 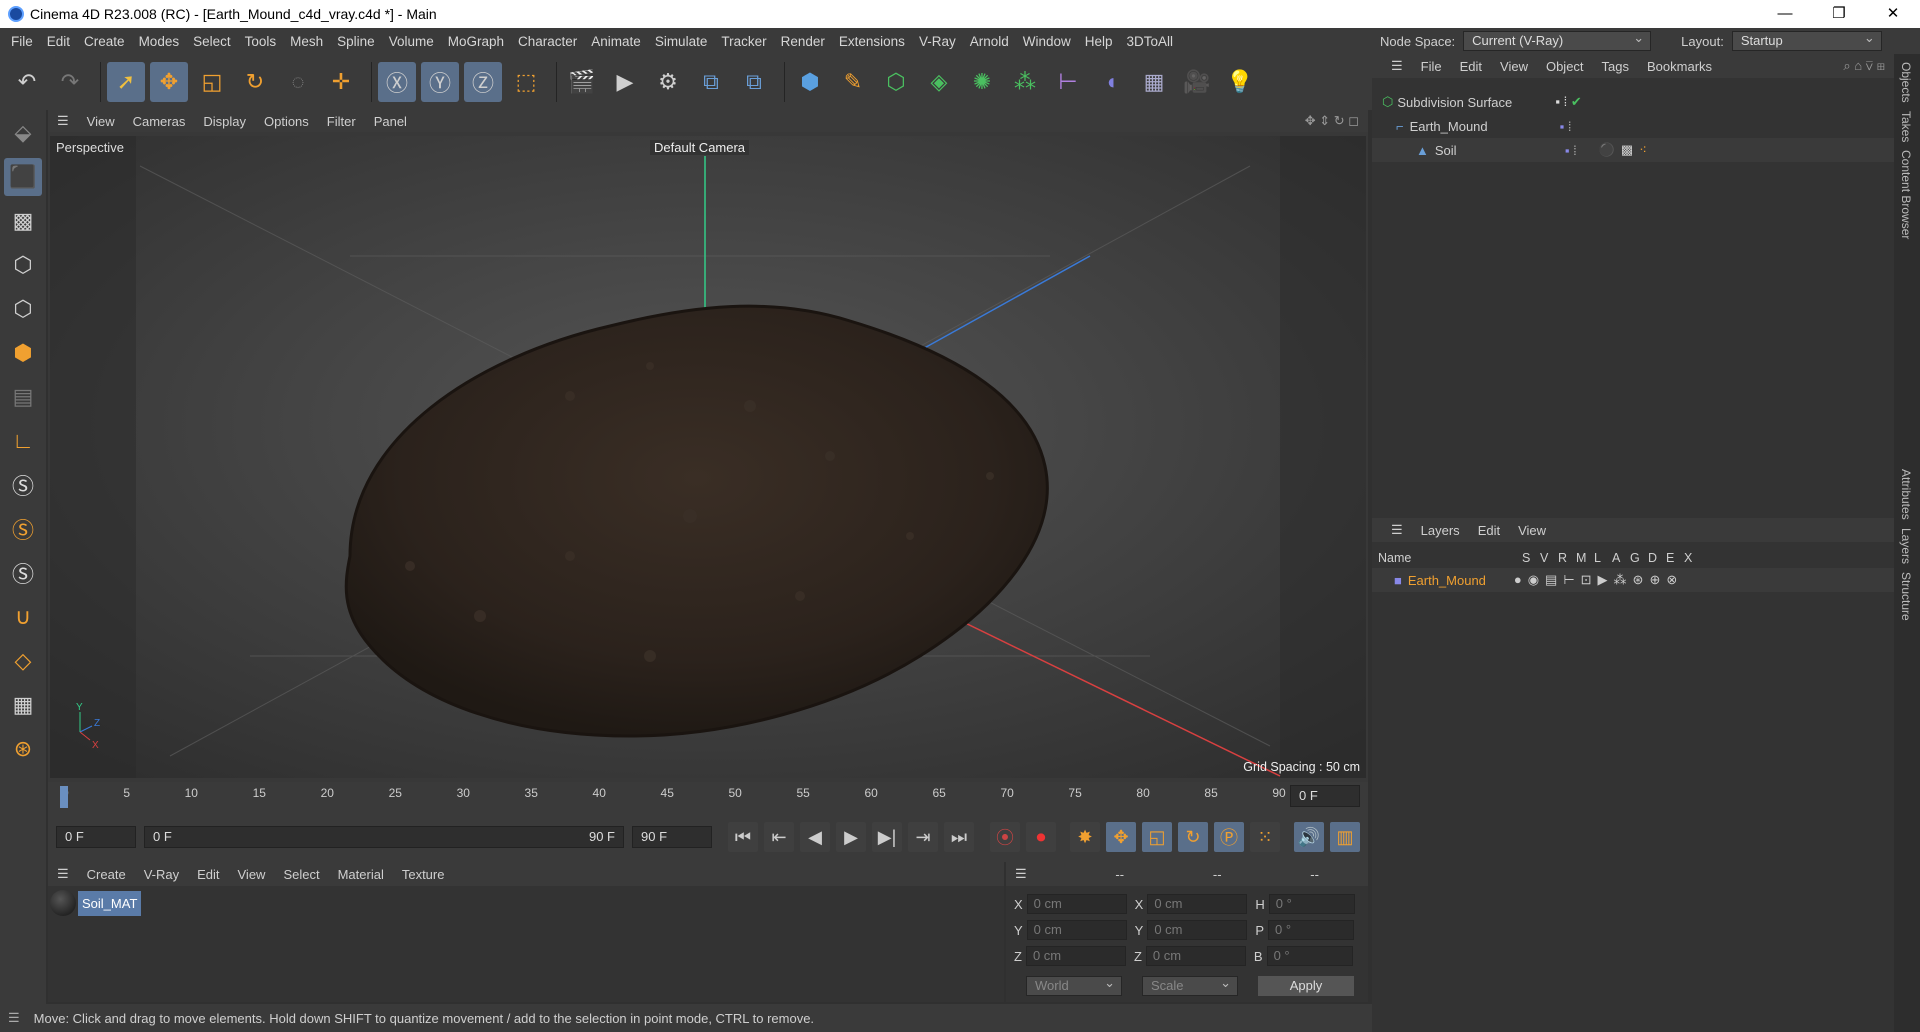 What do you see at coordinates (23, 573) in the screenshot?
I see `solo-hierarchy-icon: Ⓢ` at bounding box center [23, 573].